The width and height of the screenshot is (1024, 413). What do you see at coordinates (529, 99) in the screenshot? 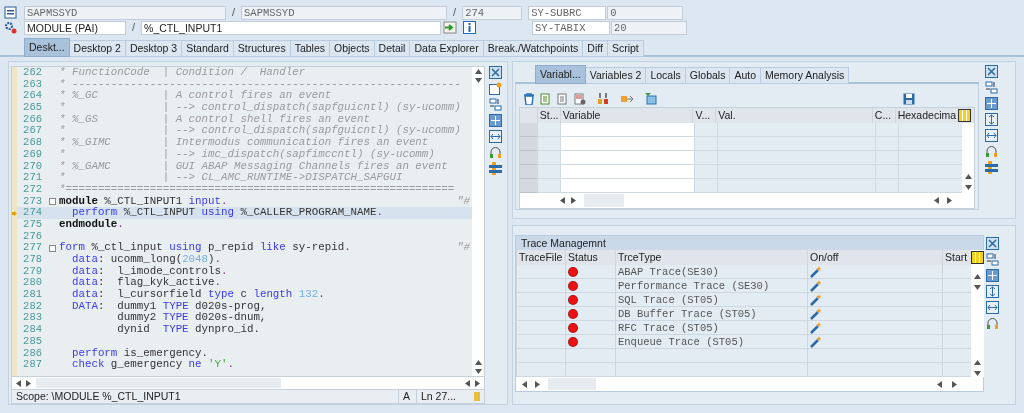
I see `trash-icon` at bounding box center [529, 99].